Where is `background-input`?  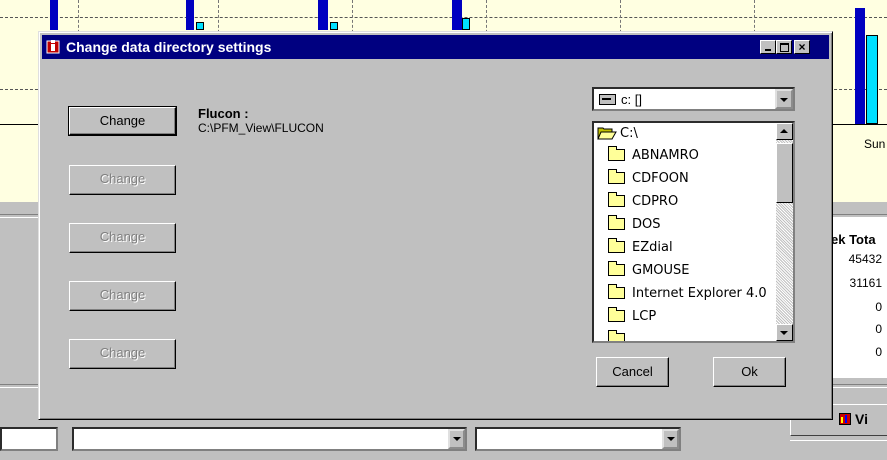
background-input is located at coordinates (29, 439).